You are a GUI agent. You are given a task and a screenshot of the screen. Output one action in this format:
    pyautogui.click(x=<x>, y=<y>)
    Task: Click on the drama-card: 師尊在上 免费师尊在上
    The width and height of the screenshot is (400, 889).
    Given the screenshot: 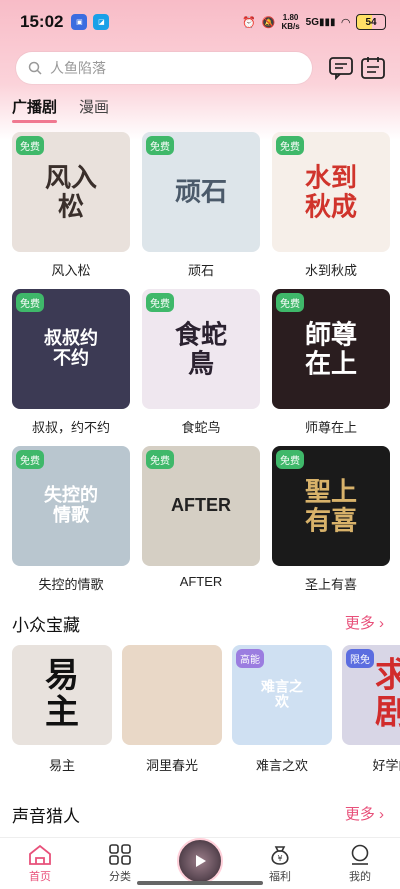 What is the action you would take?
    pyautogui.click(x=331, y=367)
    